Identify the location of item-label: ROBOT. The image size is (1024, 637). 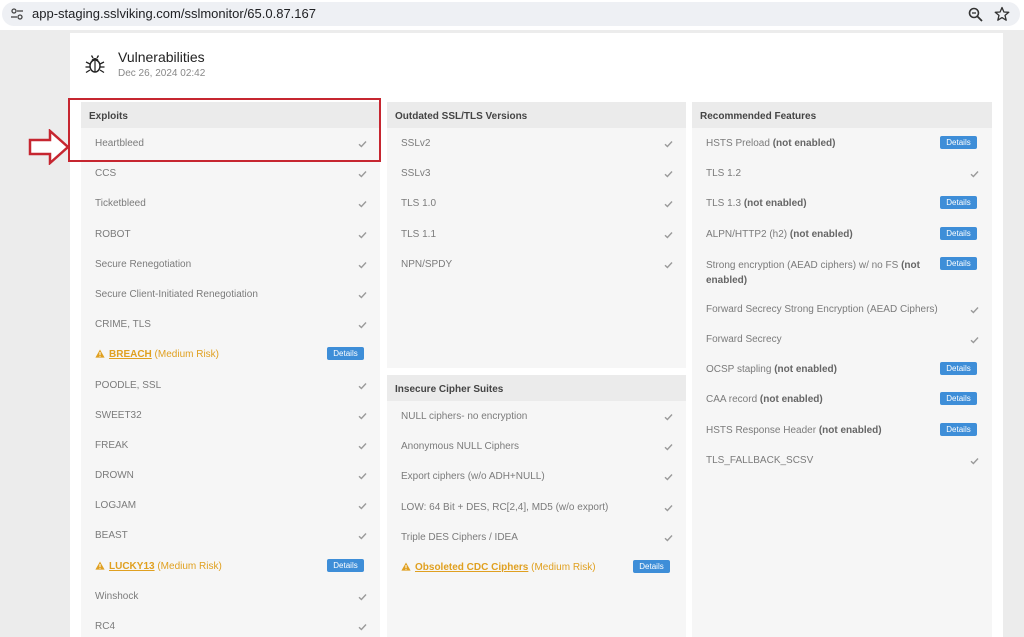
(113, 234).